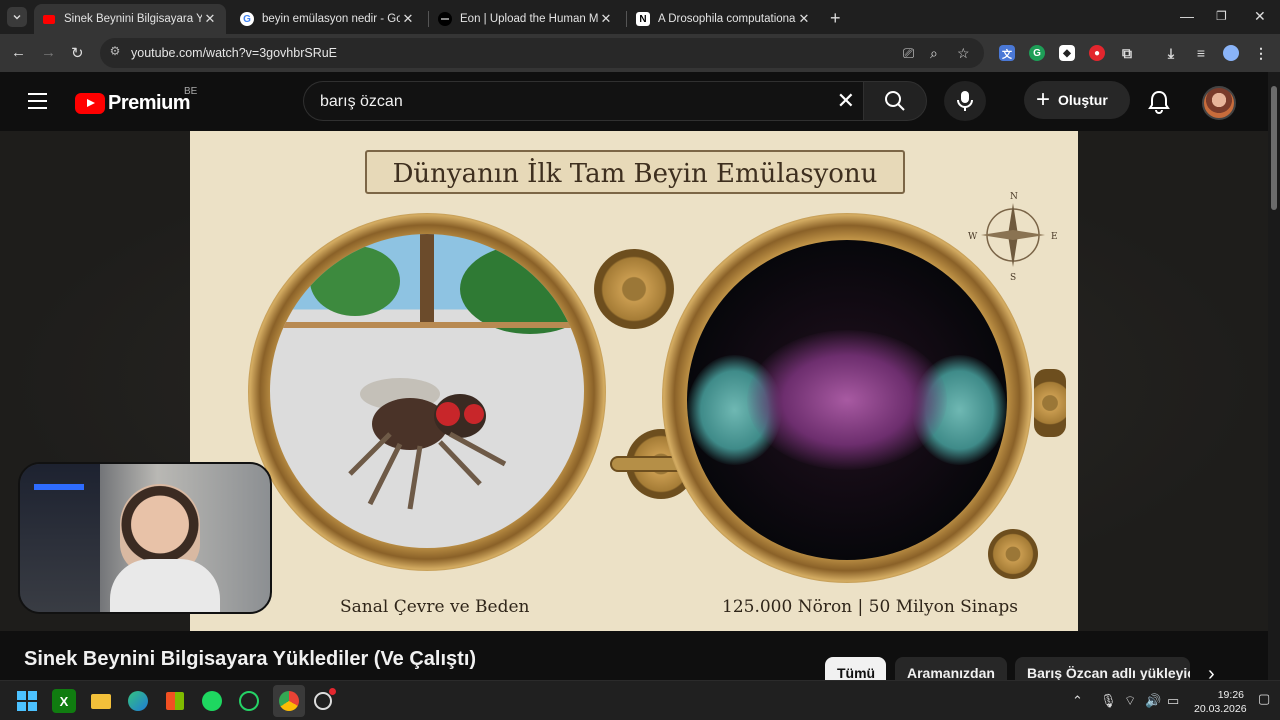 The height and width of the screenshot is (720, 1280). Describe the element at coordinates (963, 53) in the screenshot. I see `bookmark-star-icon: ☆` at that location.